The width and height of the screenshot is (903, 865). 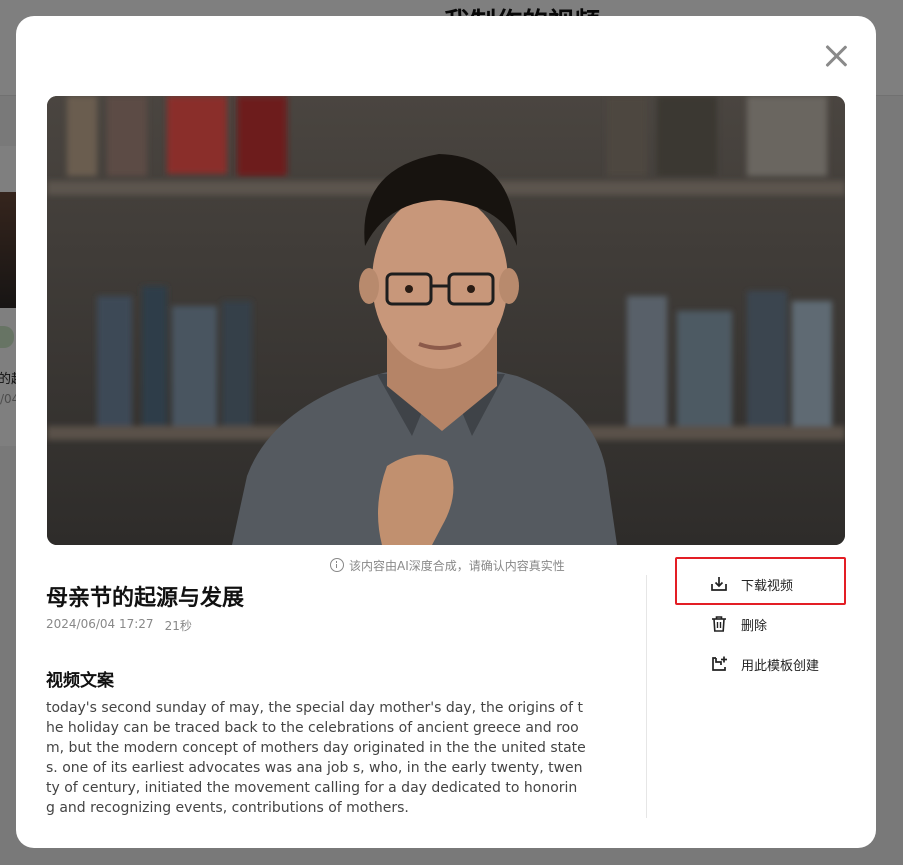 What do you see at coordinates (754, 626) in the screenshot?
I see `delete-label: 删除` at bounding box center [754, 626].